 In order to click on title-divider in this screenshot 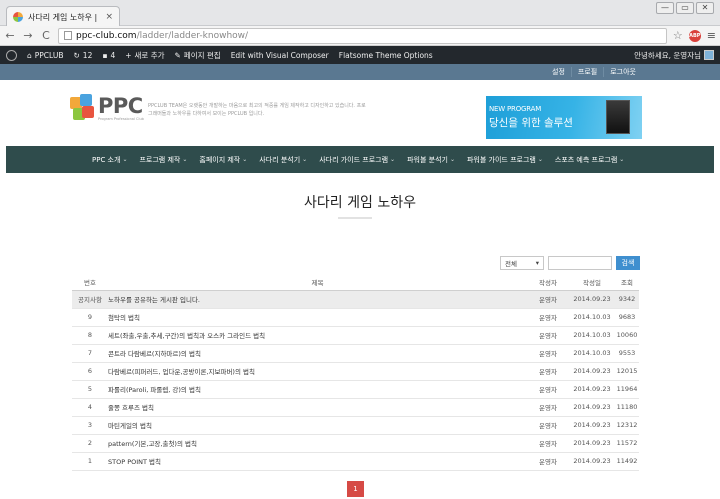, I will do `click(355, 218)`.